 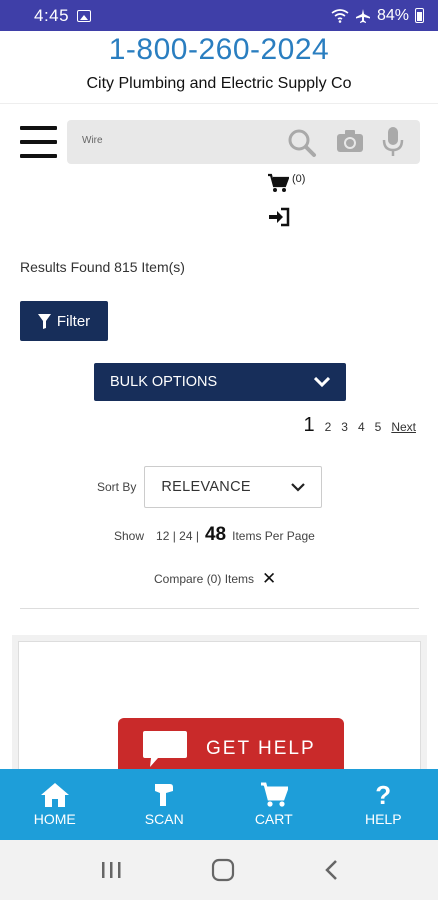 I want to click on promo-card-inner: GET HELP, so click(x=219, y=710).